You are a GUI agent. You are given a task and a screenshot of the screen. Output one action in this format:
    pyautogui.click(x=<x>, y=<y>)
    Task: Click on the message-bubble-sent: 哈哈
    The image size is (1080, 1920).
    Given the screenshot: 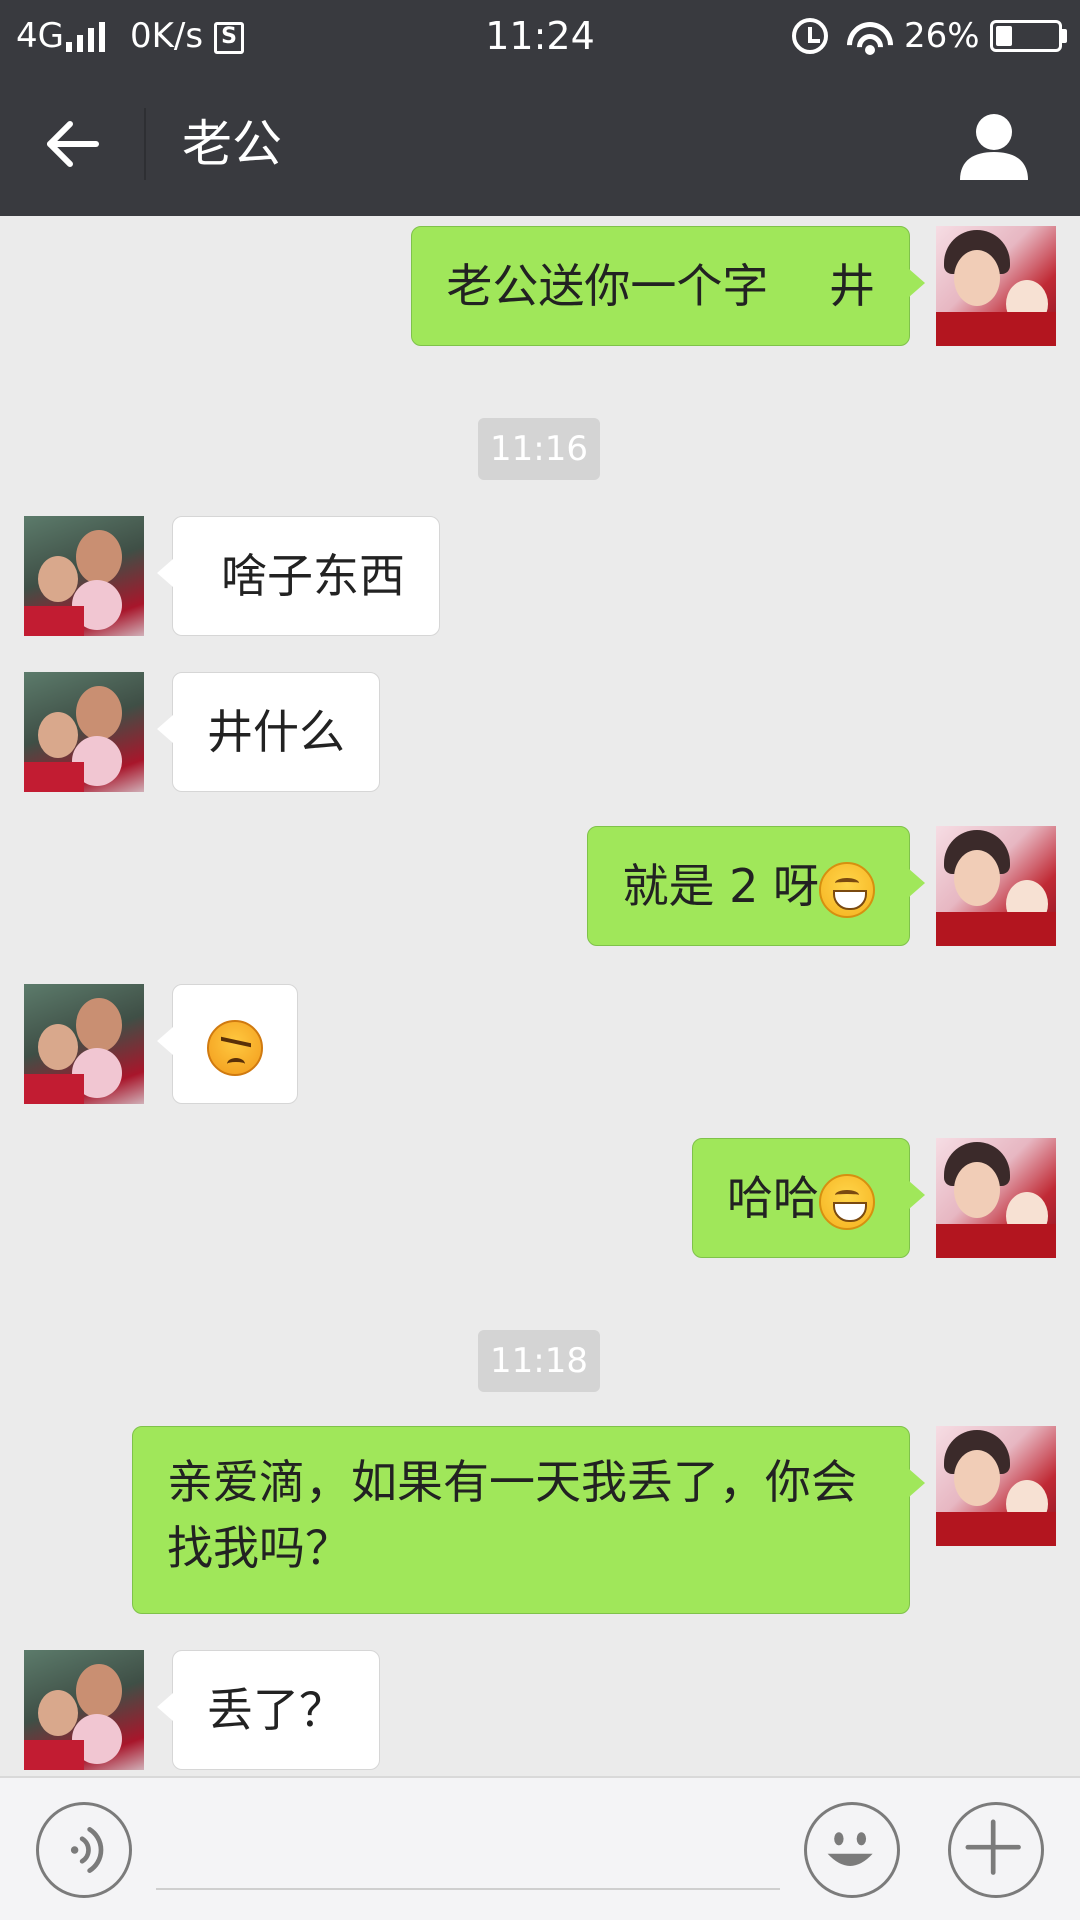 What is the action you would take?
    pyautogui.click(x=808, y=1198)
    